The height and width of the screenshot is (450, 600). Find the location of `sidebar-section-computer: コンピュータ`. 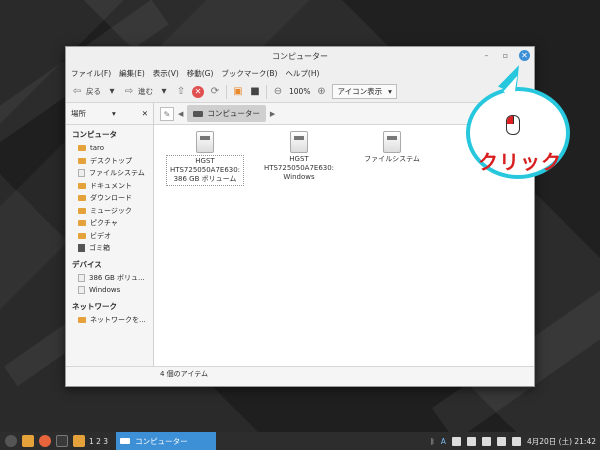

sidebar-section-computer: コンピュータ is located at coordinates (94, 134).